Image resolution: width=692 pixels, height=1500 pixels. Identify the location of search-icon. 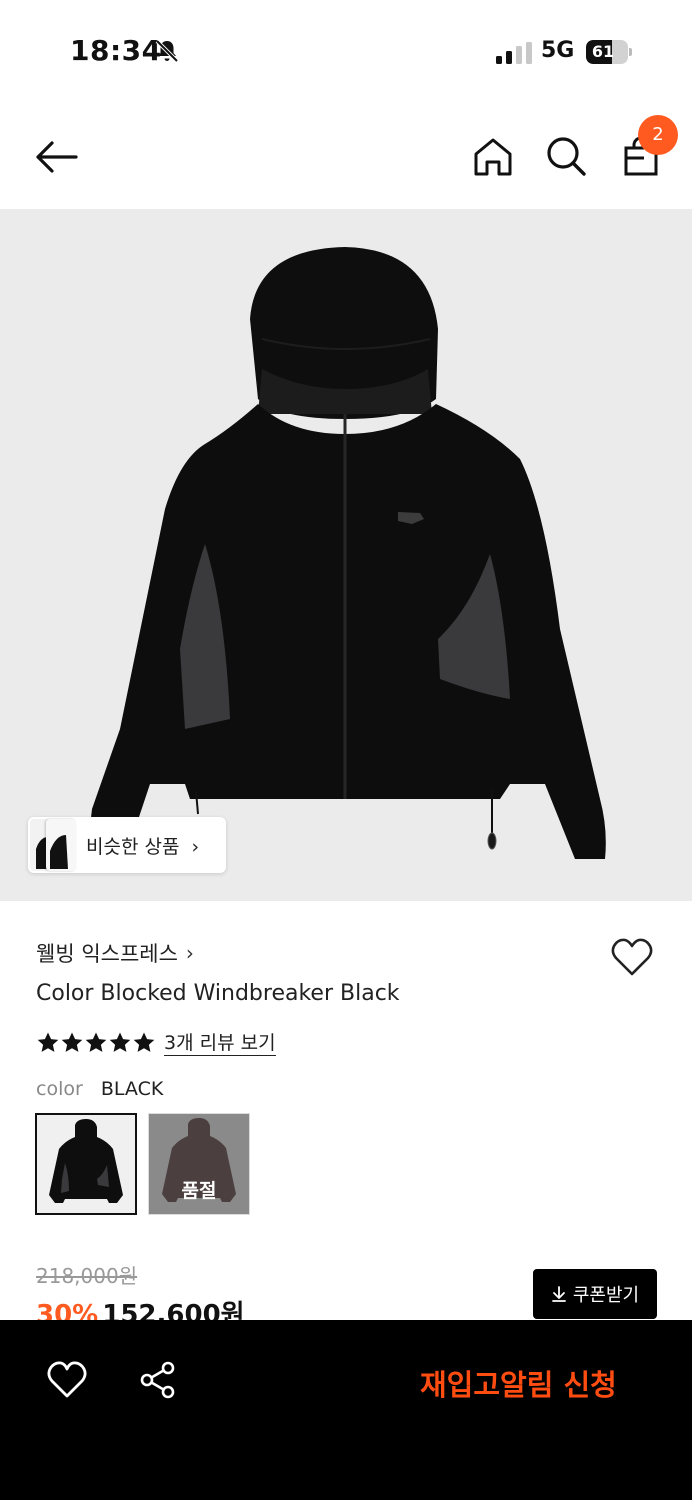
(566, 156).